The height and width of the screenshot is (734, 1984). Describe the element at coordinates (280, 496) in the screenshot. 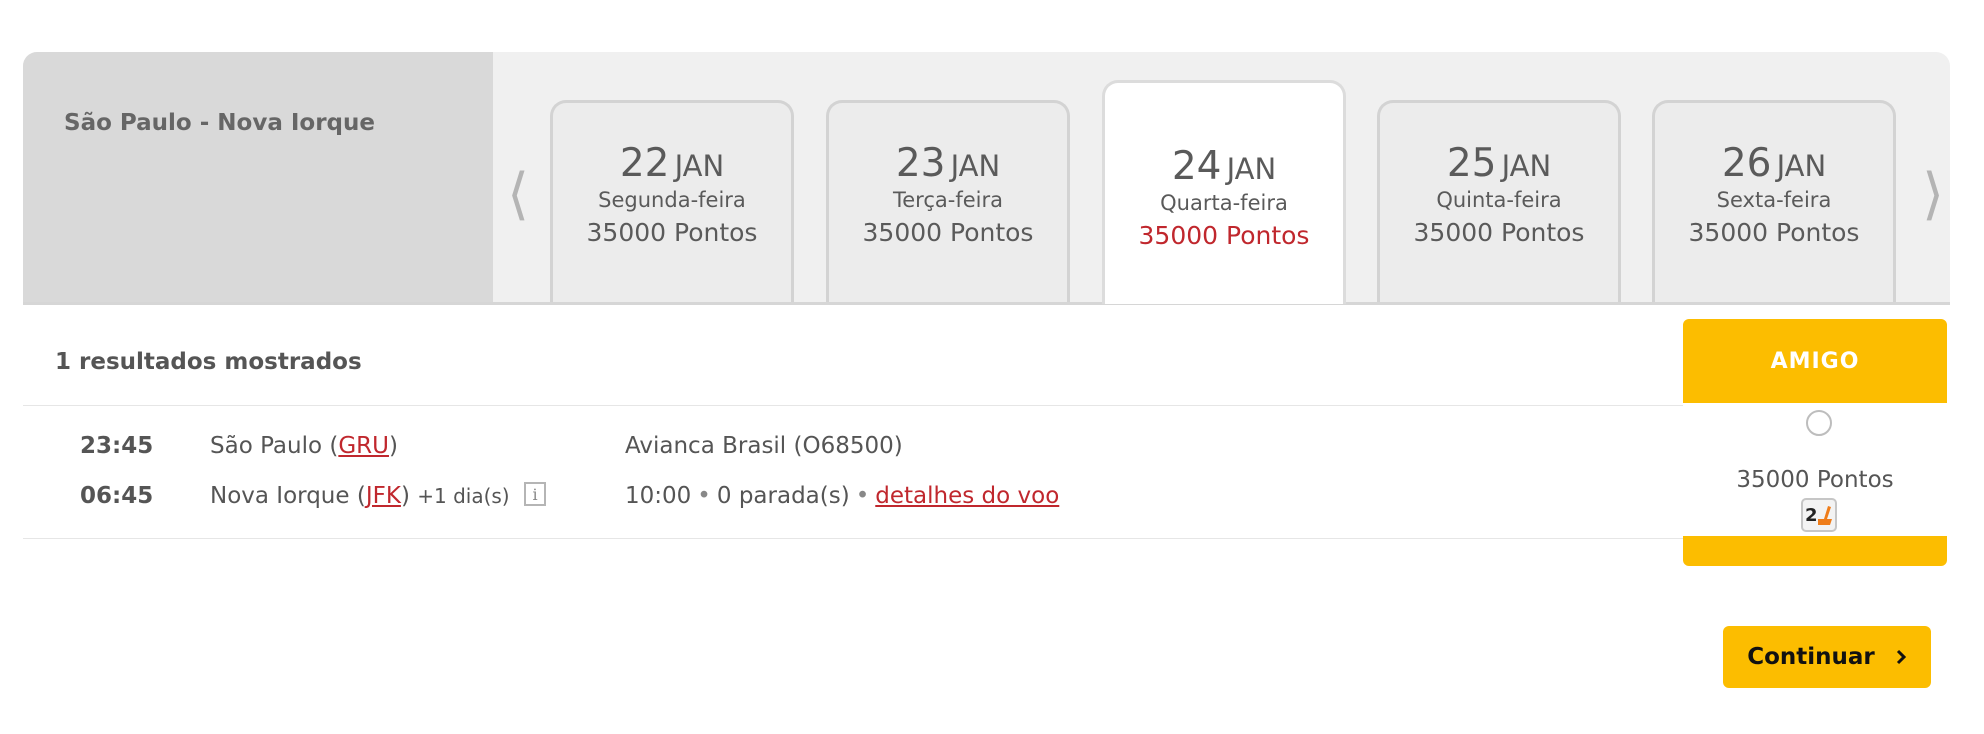

I see `destination-city: Nova Iorque` at that location.